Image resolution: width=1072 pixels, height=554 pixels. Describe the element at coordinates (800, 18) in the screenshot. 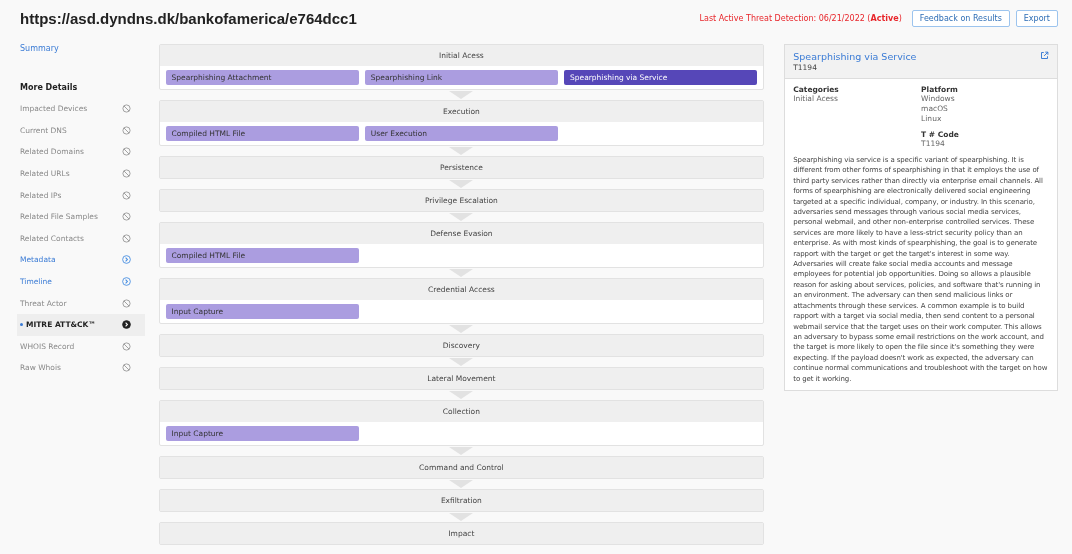

I see `threat-detection-status: Last Active Threat Detection: 06/21/2022 (Active)` at that location.